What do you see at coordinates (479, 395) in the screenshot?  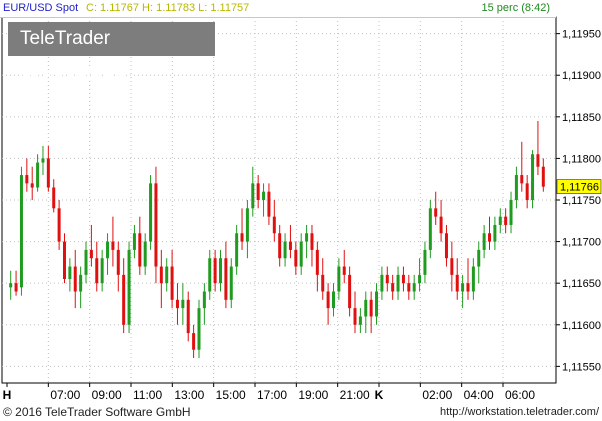 I see `x-tick-label: 04:00` at bounding box center [479, 395].